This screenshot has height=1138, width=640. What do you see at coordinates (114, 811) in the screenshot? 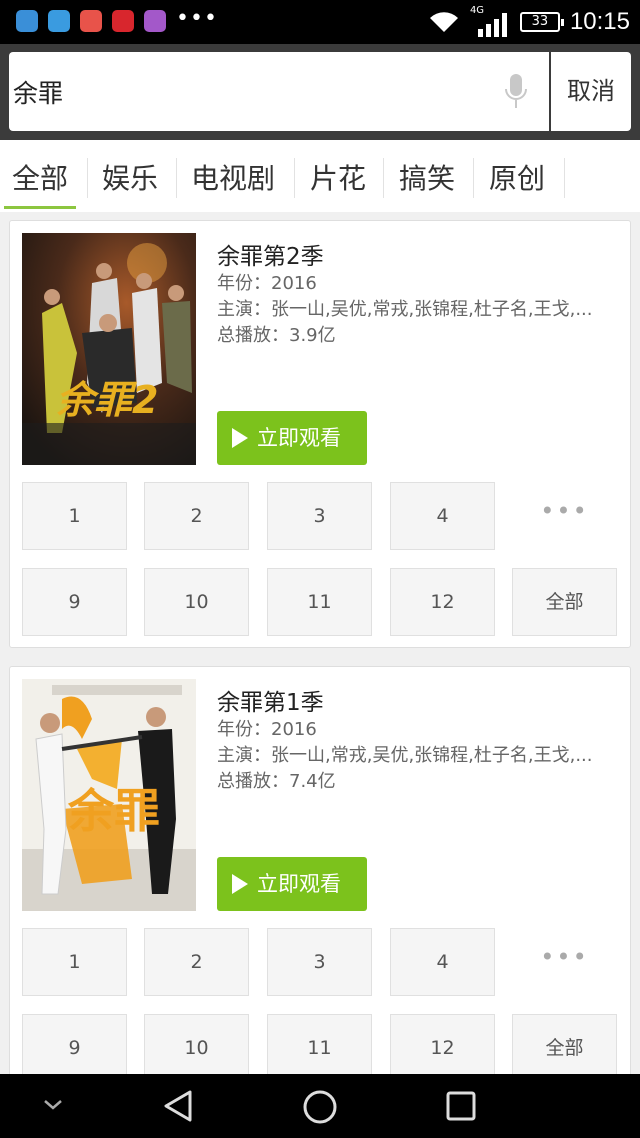
I see `poster-title: 余罪` at bounding box center [114, 811].